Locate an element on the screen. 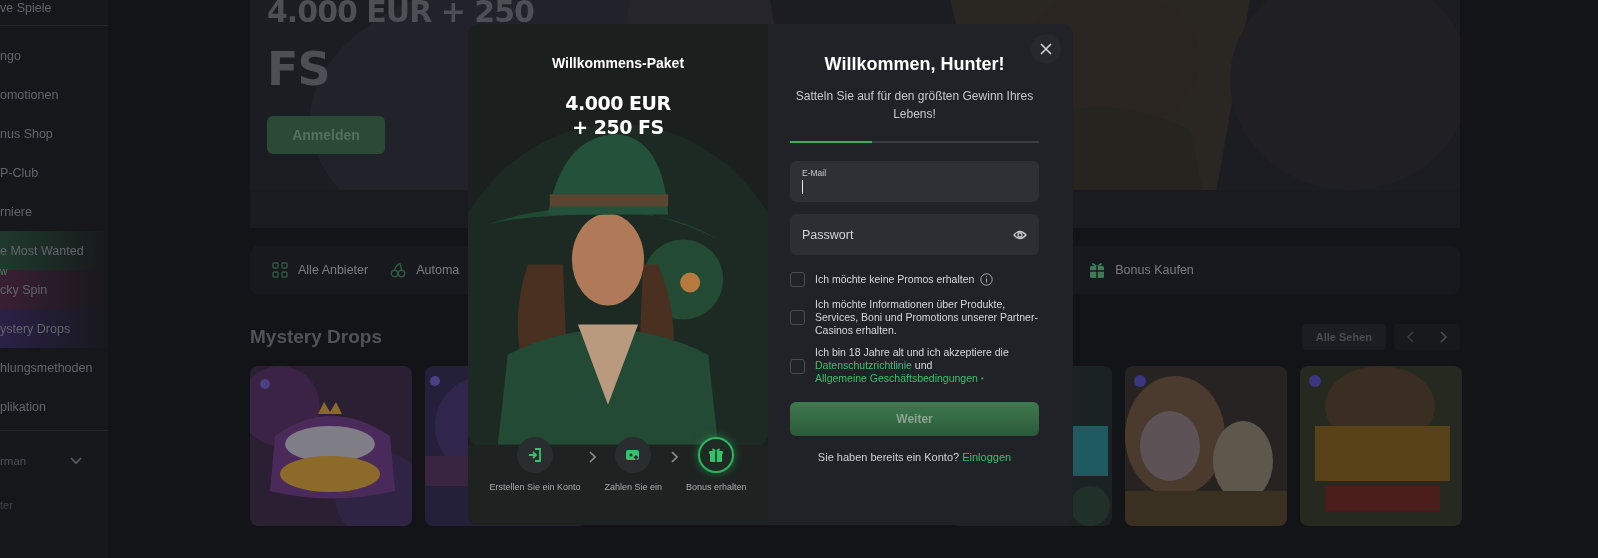 Image resolution: width=1598 pixels, height=558 pixels. chevron-down-icon is located at coordinates (76, 461).